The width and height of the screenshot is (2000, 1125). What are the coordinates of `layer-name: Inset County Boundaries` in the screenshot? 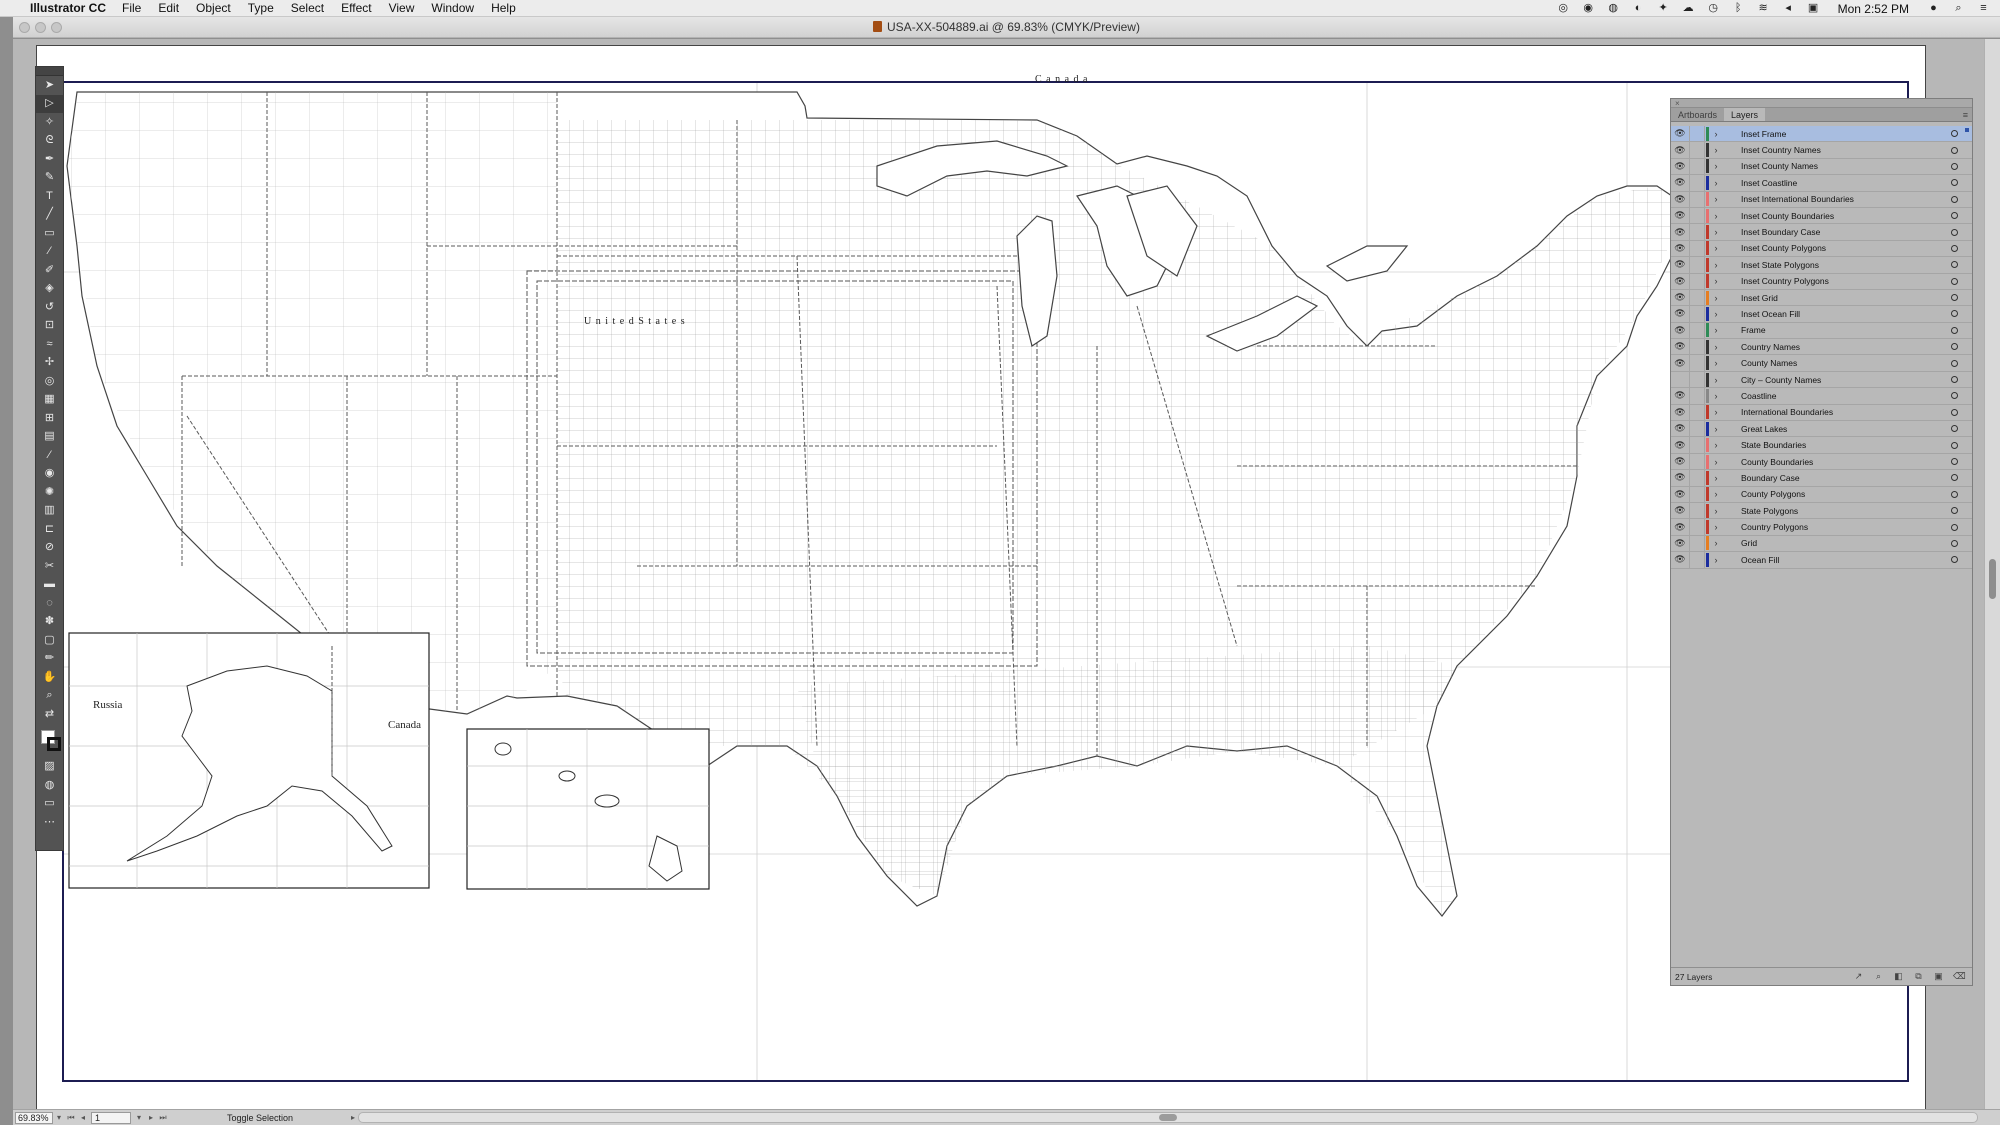 It's located at (1846, 216).